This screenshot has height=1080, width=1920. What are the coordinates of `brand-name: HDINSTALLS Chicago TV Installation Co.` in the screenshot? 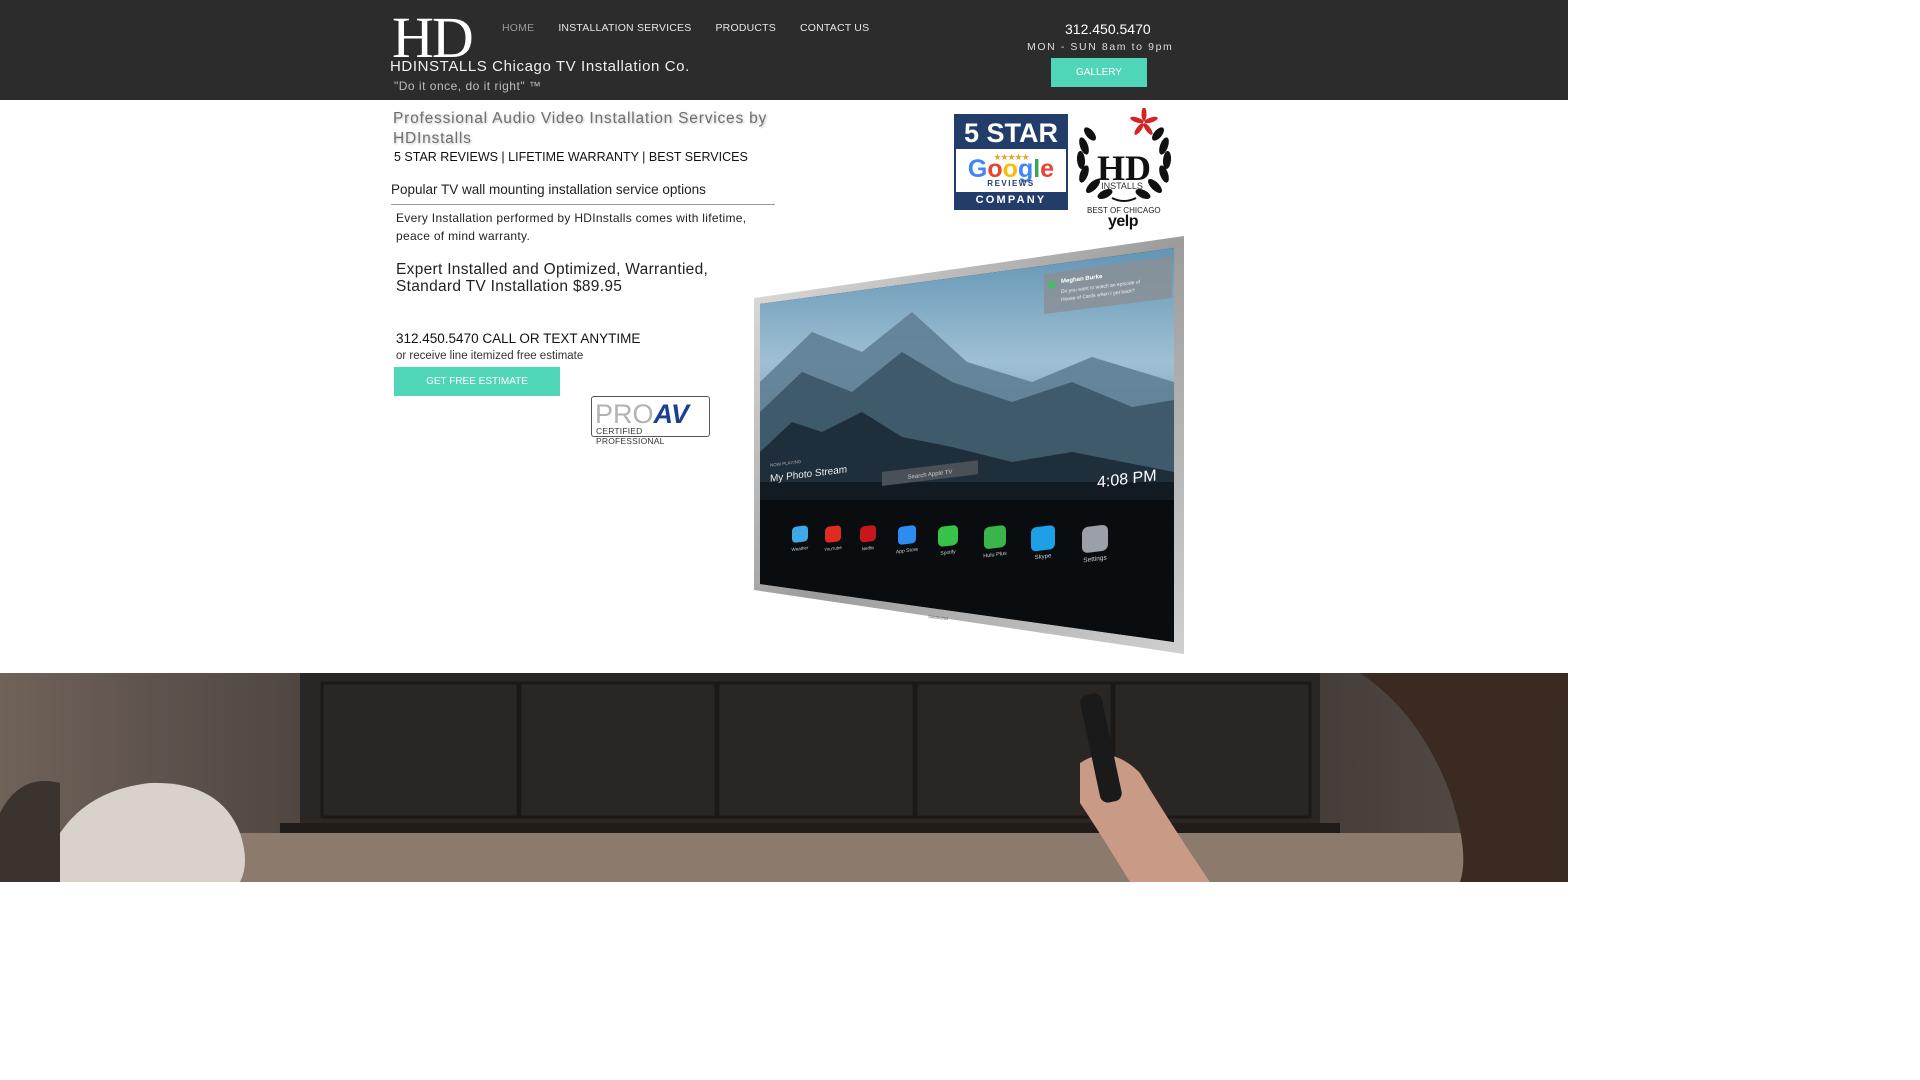 It's located at (540, 66).